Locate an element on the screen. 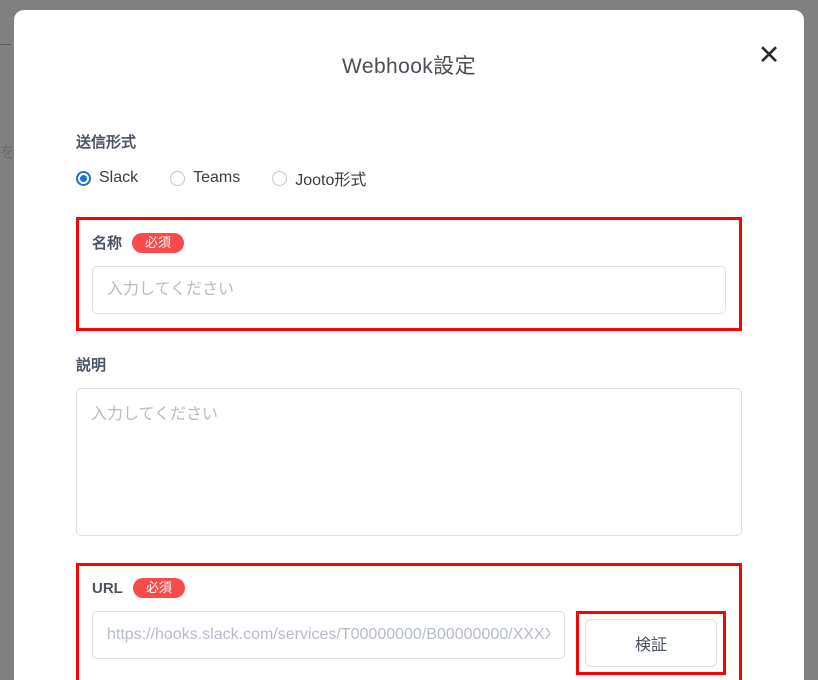  radio-option-teams: Teams is located at coordinates (205, 178).